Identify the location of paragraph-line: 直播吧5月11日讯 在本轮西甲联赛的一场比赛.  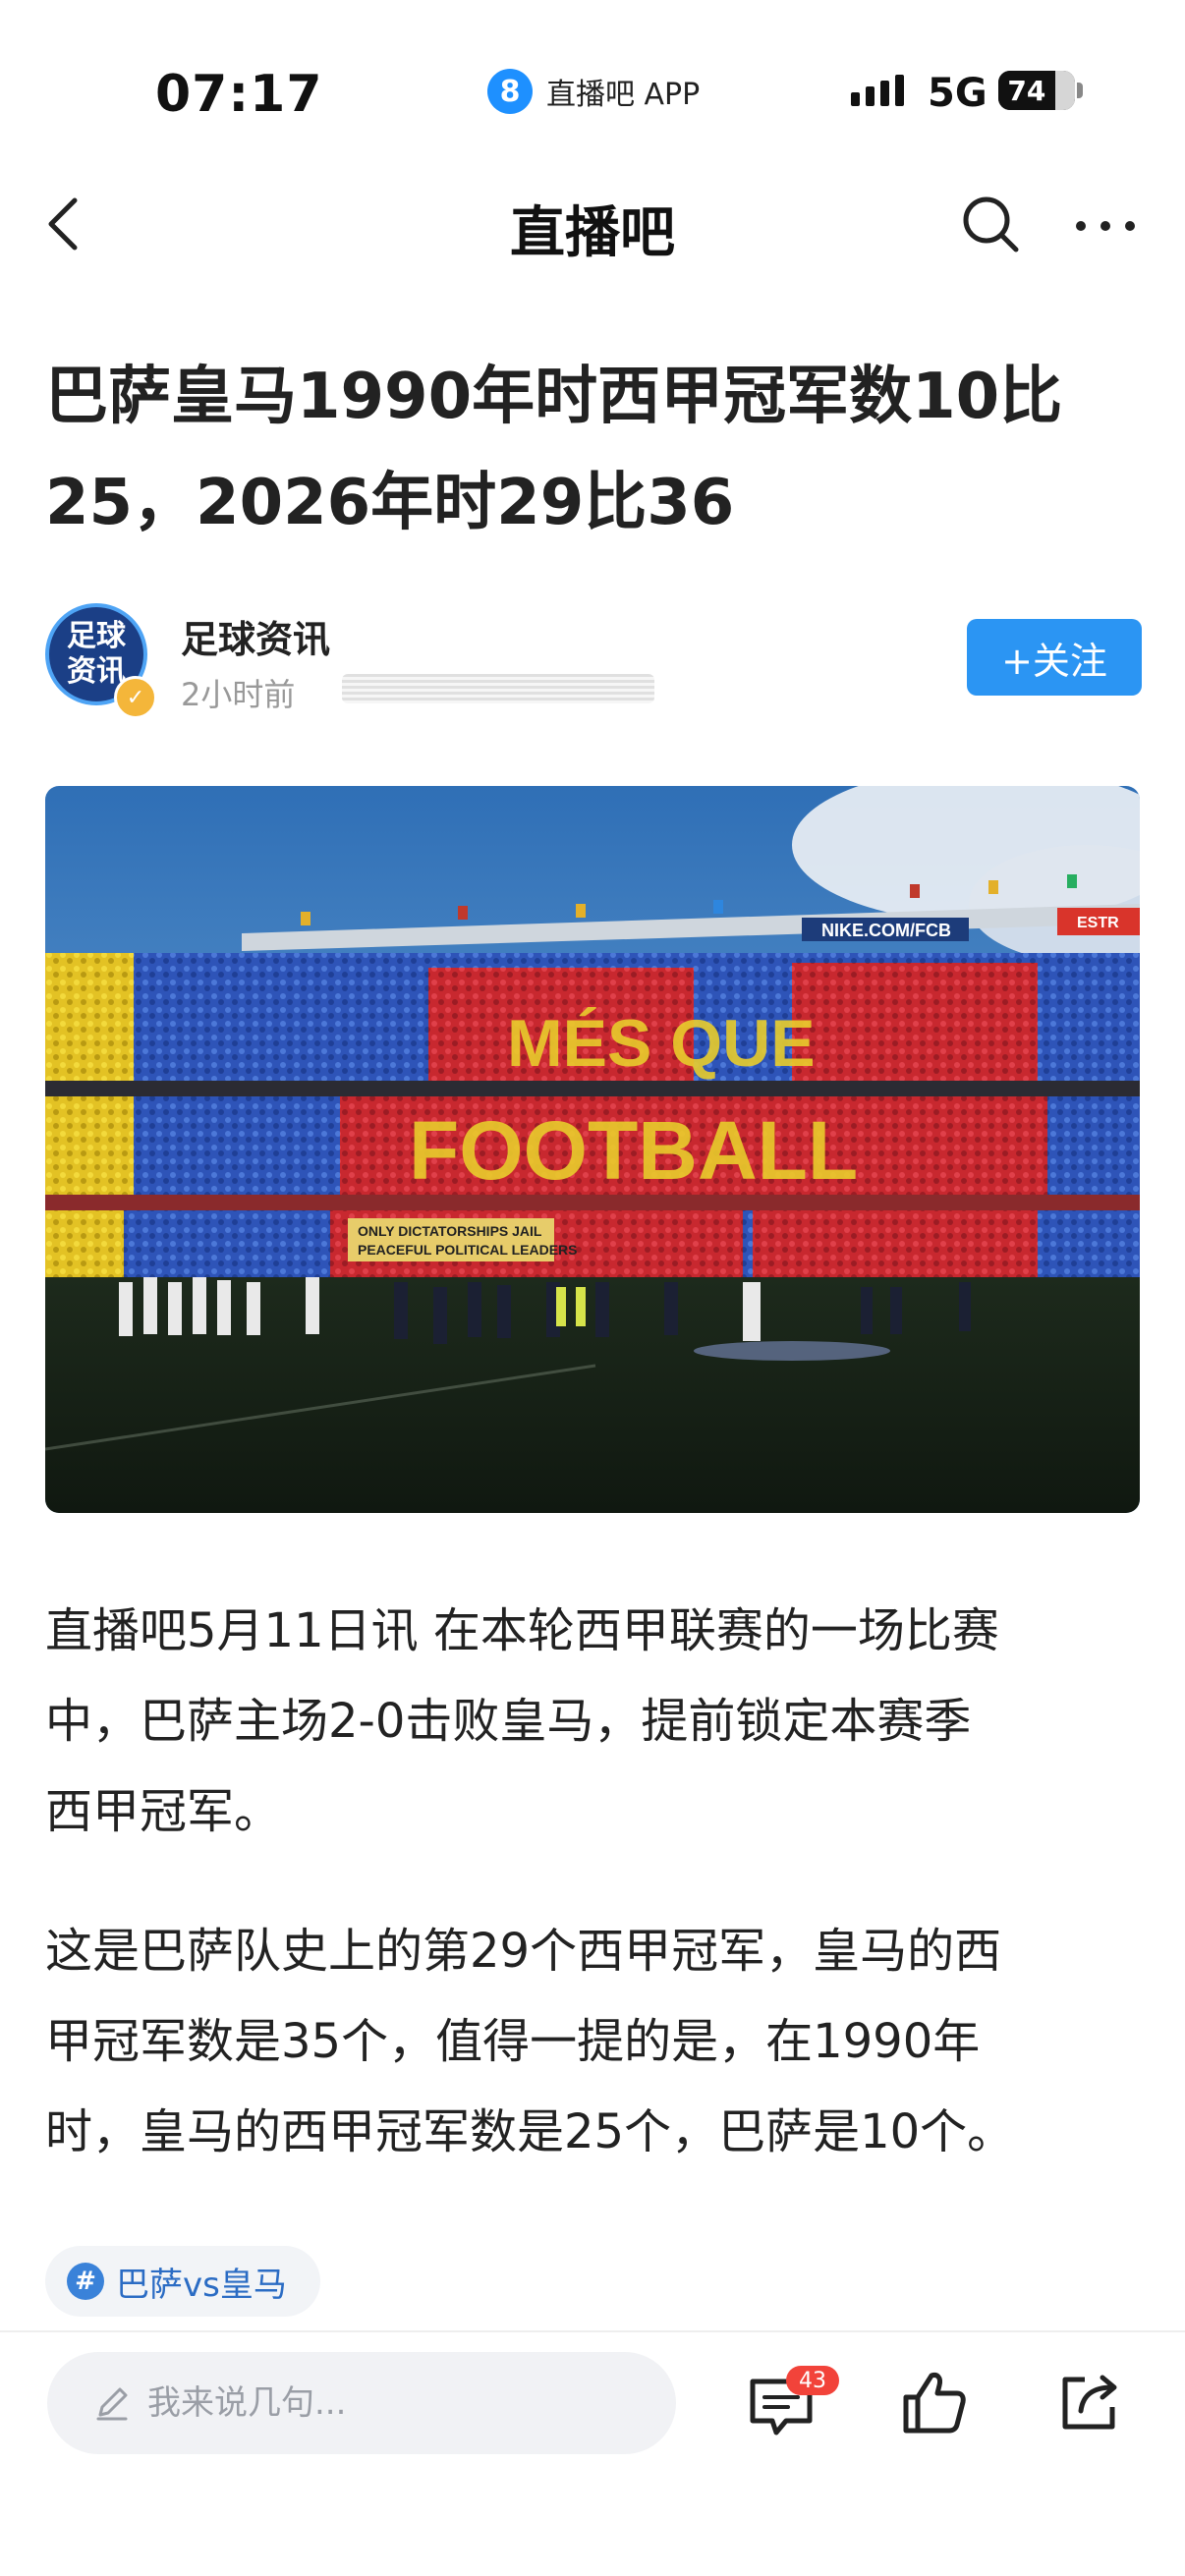
(522, 1630).